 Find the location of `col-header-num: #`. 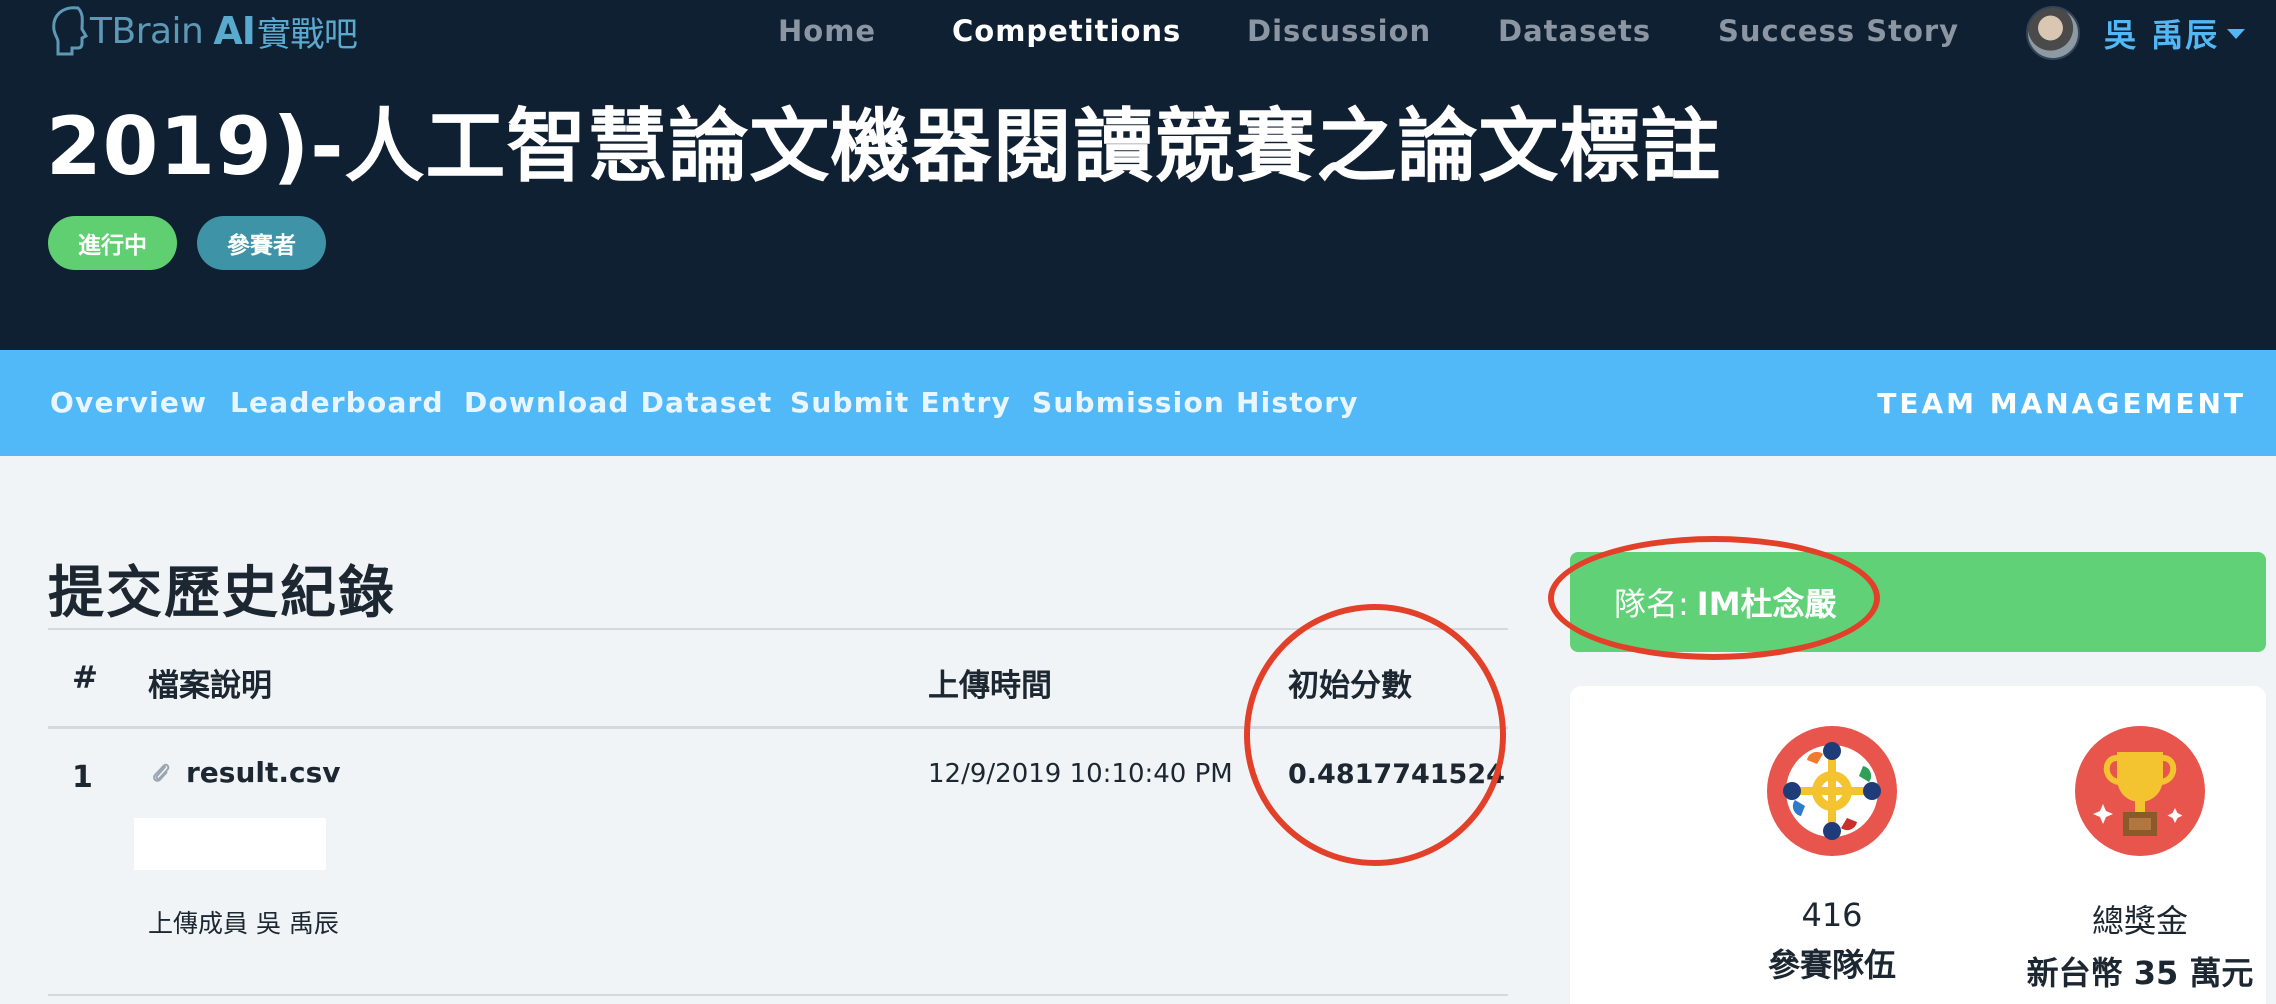

col-header-num: # is located at coordinates (85, 678).